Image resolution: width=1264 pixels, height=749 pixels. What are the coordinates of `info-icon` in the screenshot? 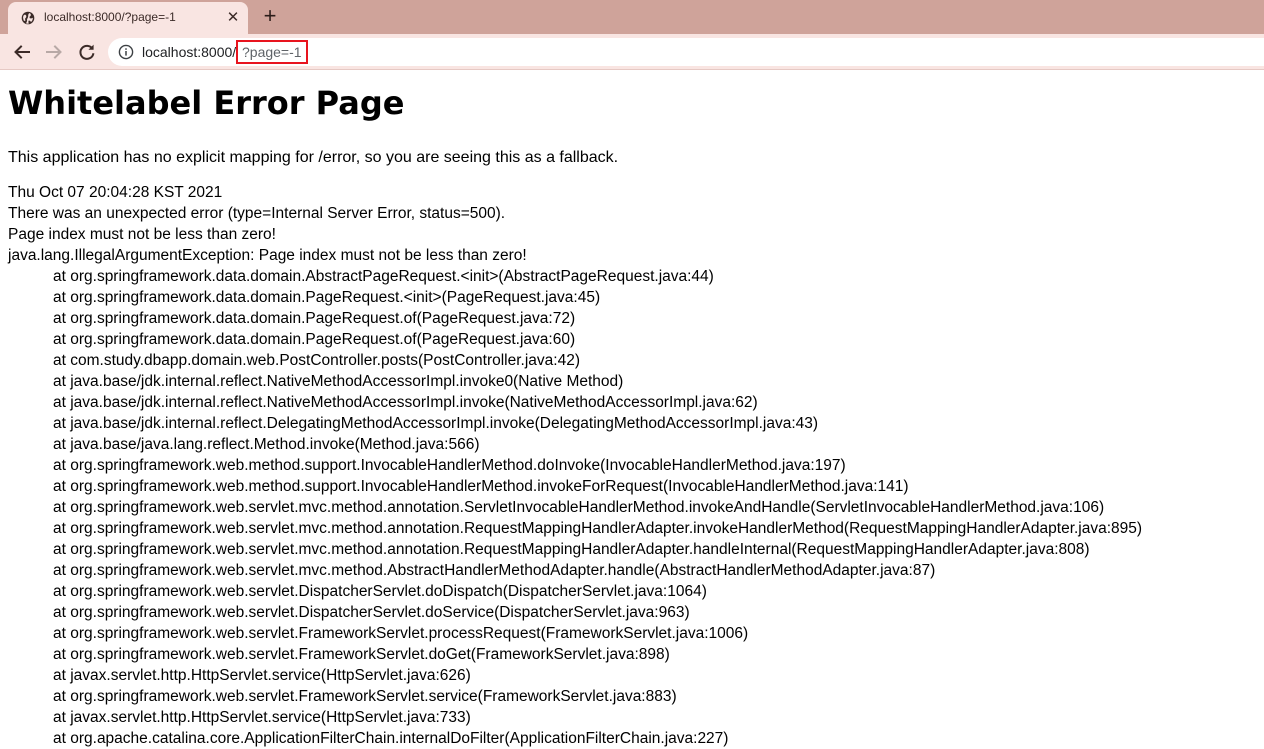 It's located at (126, 52).